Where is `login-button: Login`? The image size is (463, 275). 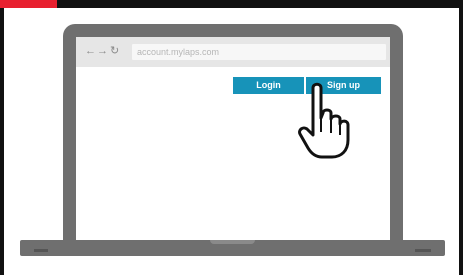 login-button: Login is located at coordinates (268, 85).